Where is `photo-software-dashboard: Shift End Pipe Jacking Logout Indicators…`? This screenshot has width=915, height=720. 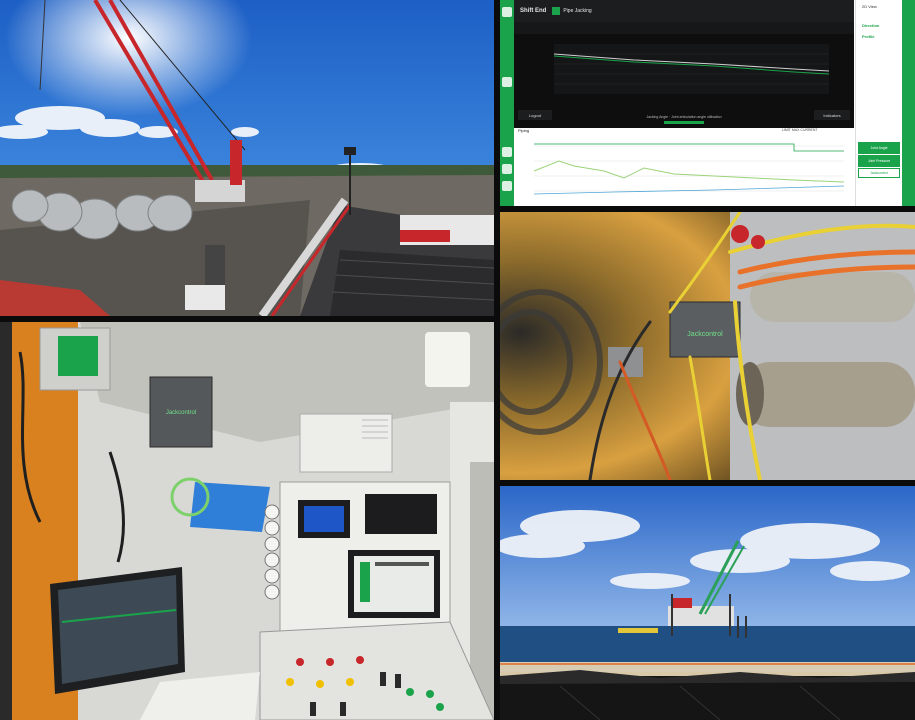
photo-software-dashboard: Shift End Pipe Jacking Logout Indicators… is located at coordinates (707, 103).